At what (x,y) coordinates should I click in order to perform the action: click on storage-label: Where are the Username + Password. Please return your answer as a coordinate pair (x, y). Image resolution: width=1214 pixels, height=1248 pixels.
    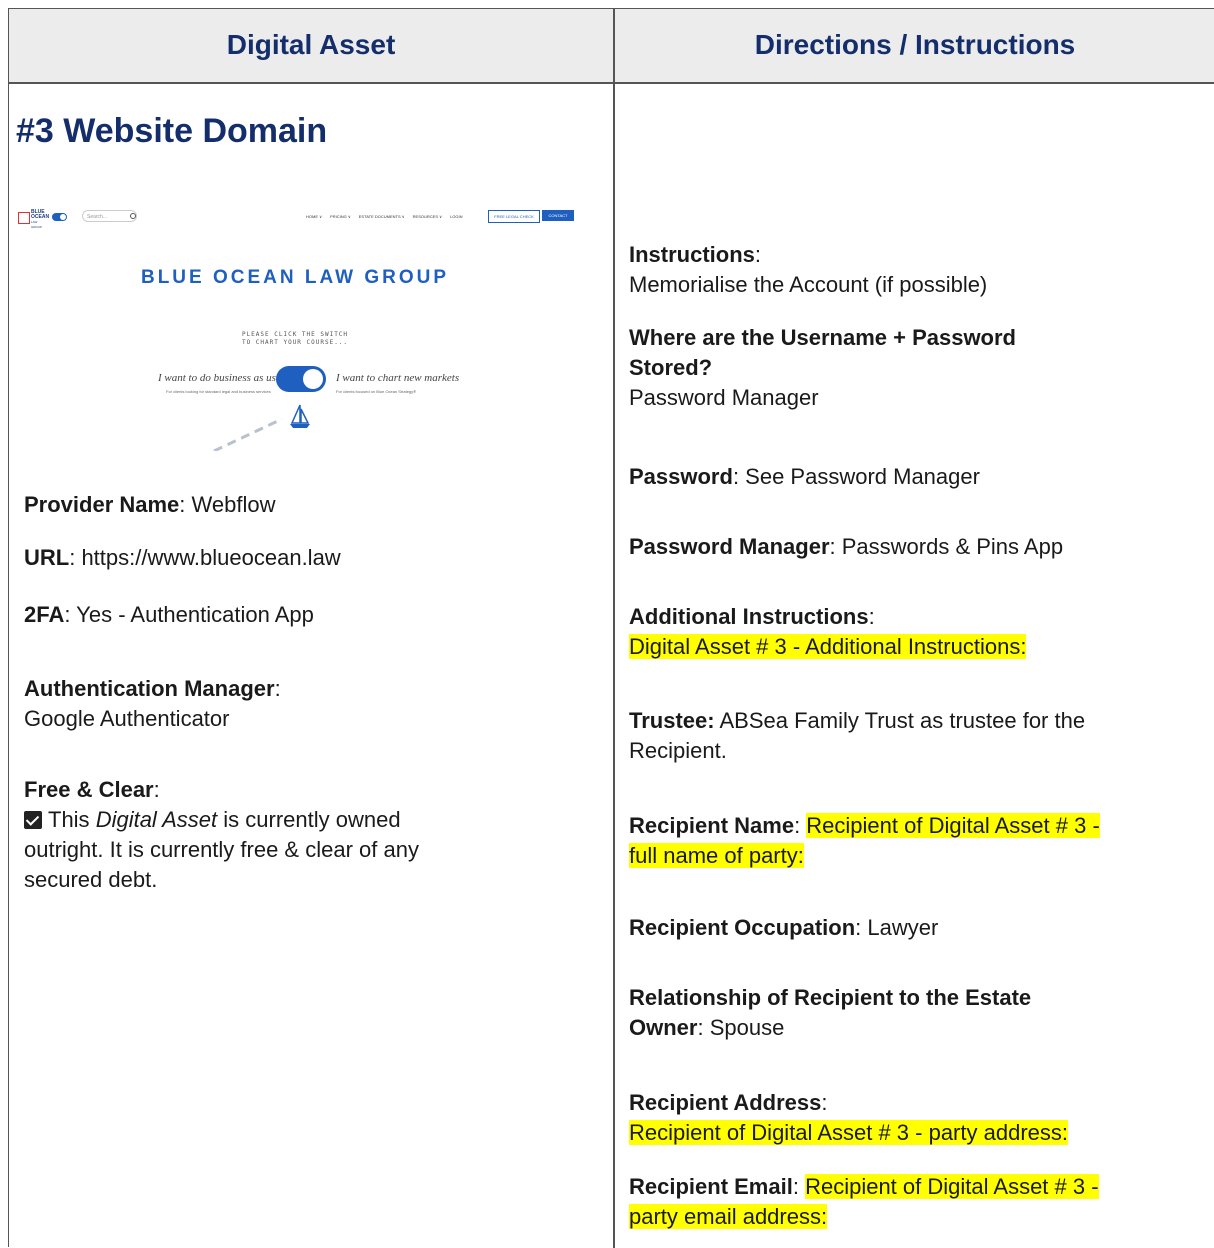
    Looking at the image, I should click on (822, 337).